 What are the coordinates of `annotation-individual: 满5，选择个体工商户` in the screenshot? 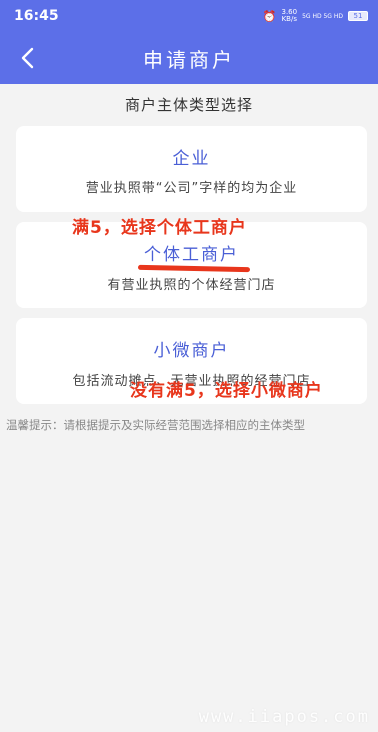 It's located at (159, 228).